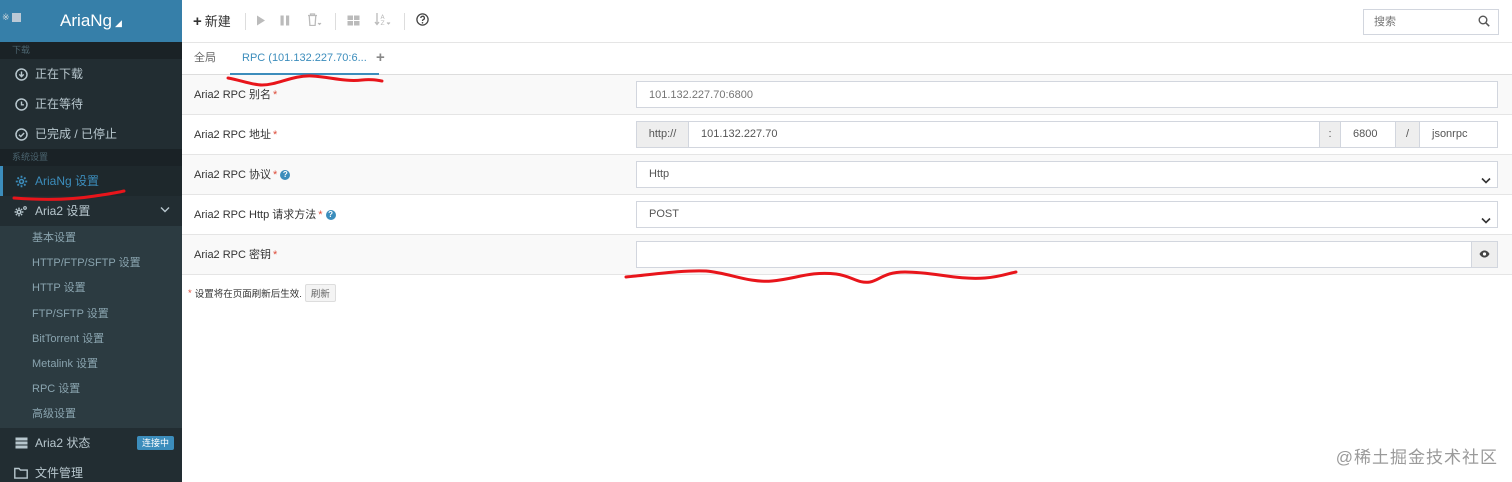  I want to click on select-all-button, so click(353, 22).